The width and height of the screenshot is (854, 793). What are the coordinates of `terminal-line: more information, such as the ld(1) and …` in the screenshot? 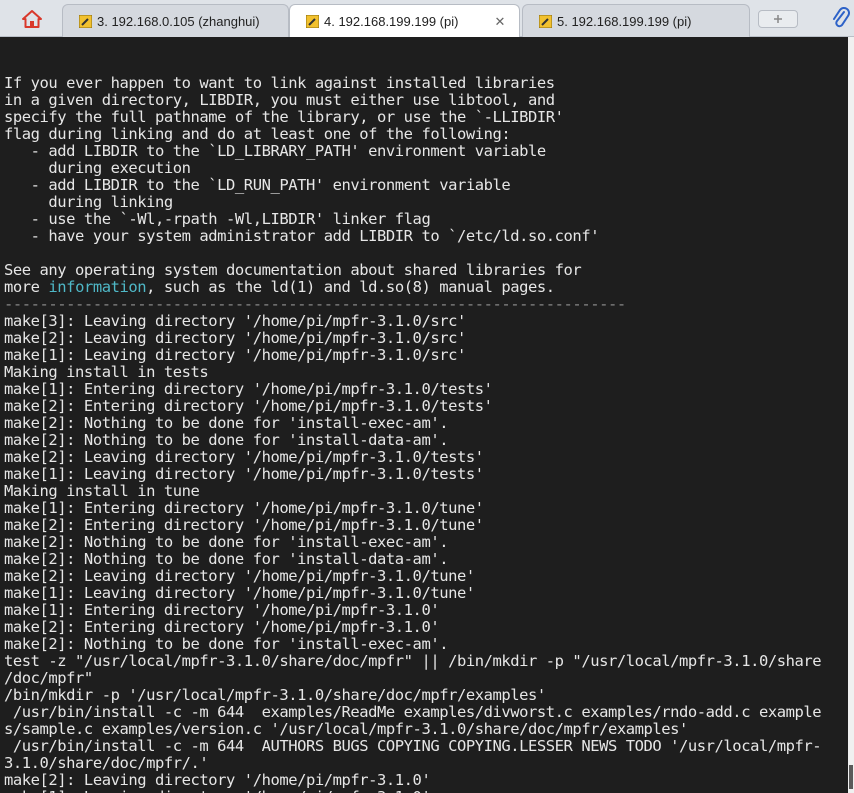 It's located at (279, 287).